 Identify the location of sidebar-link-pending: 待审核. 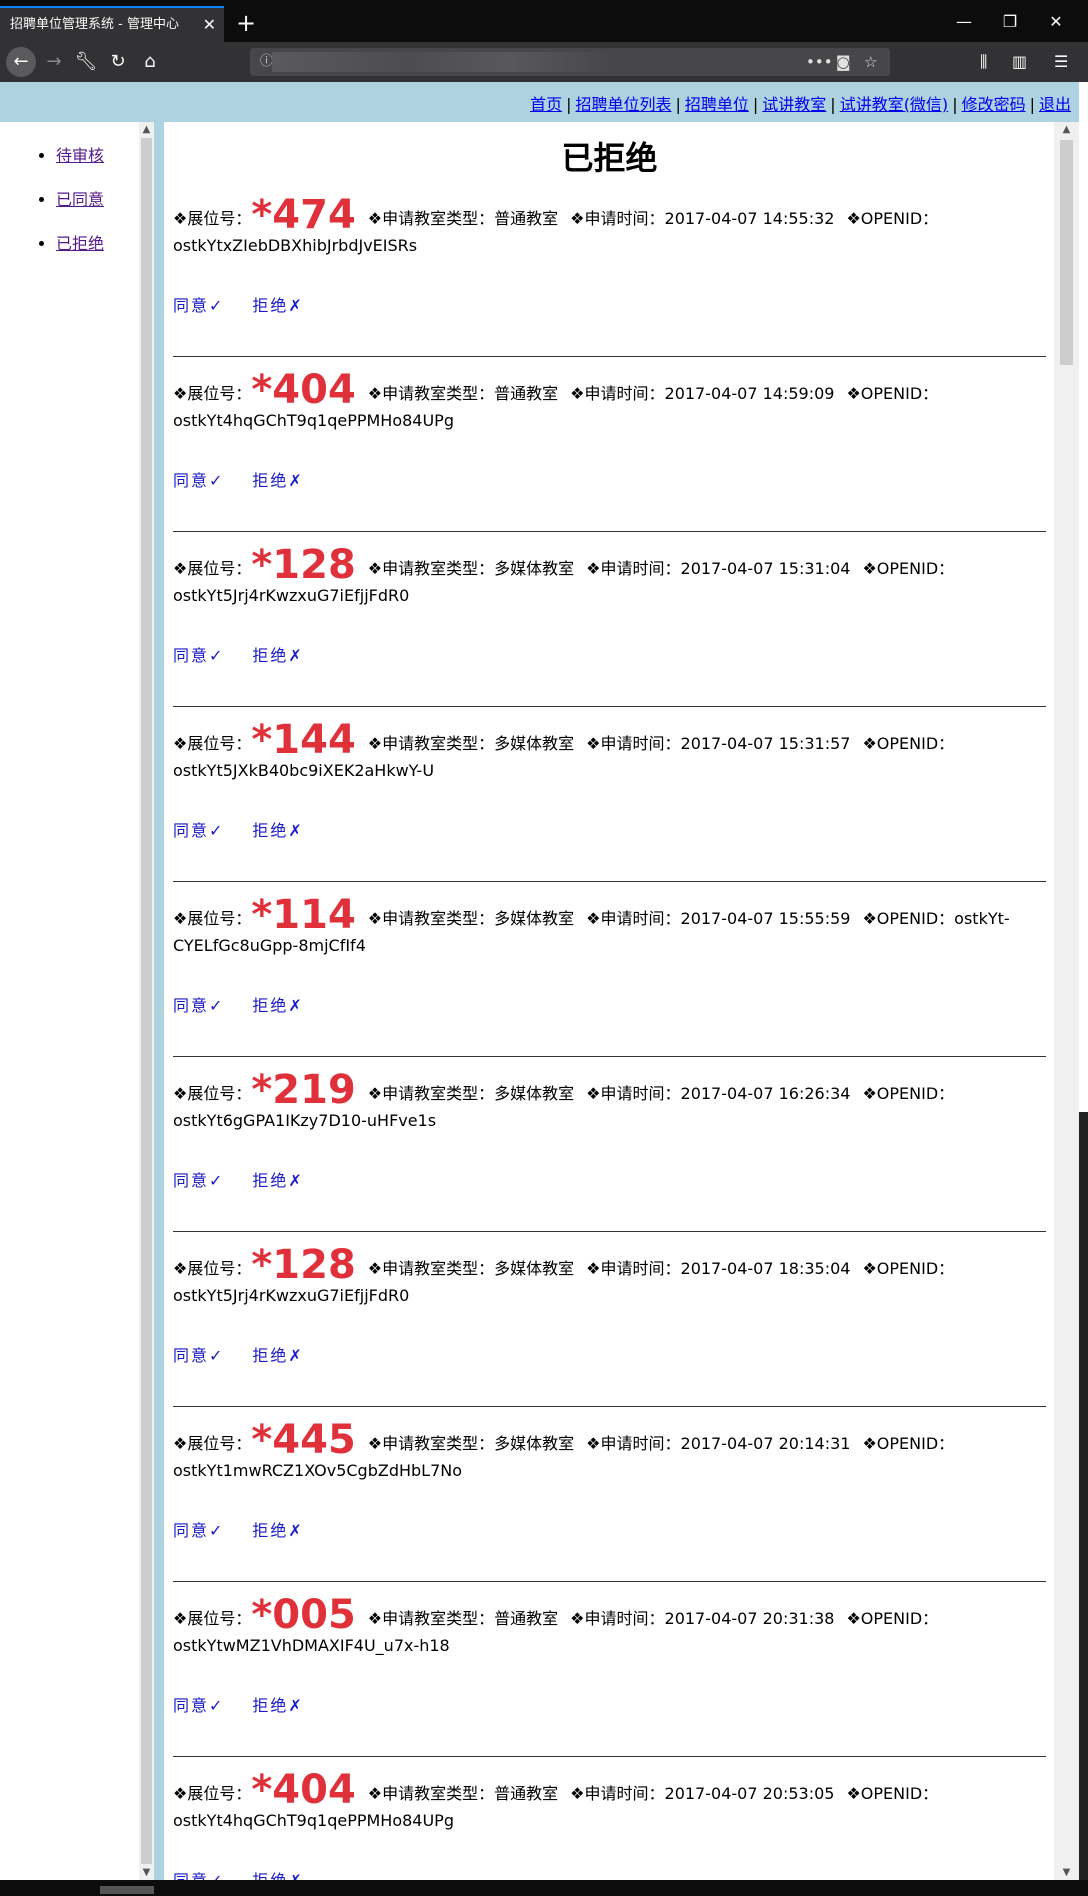
(80, 155).